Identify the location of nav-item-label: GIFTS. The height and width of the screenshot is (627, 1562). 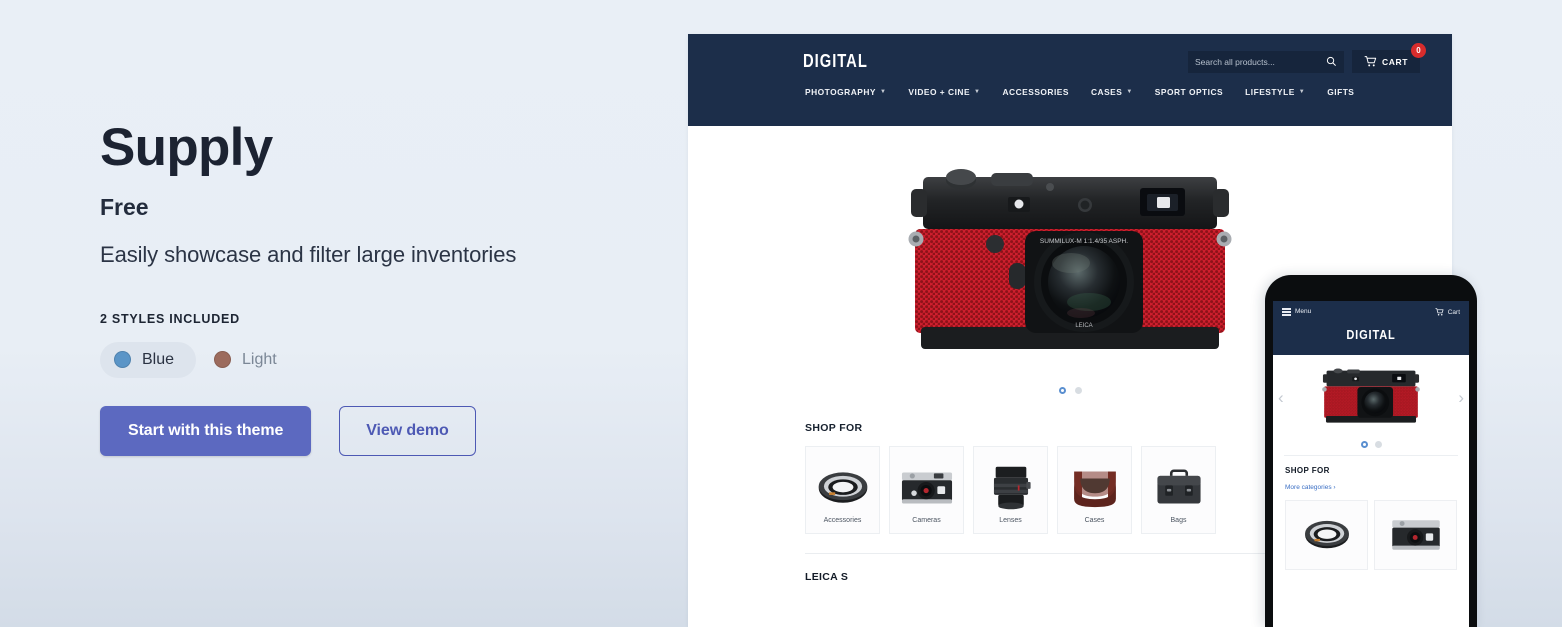
(1341, 92).